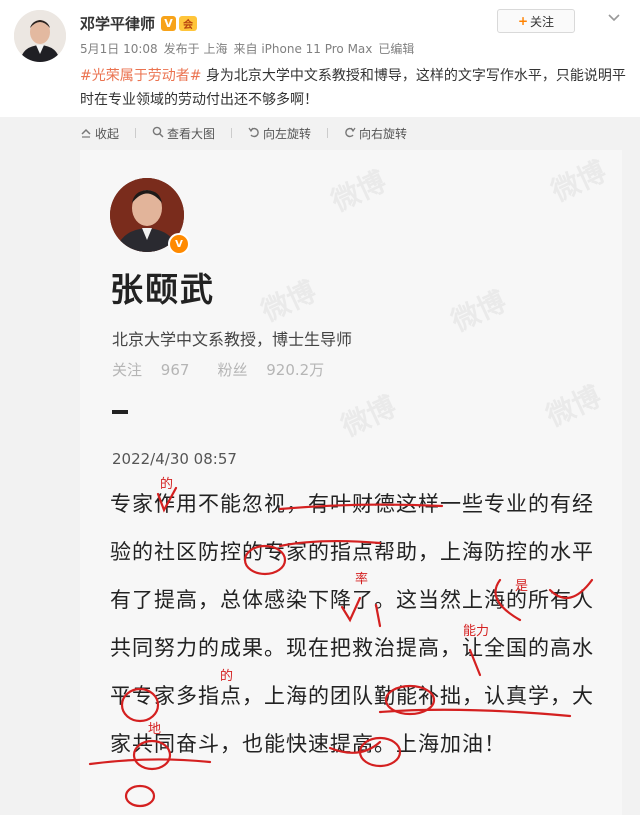 This screenshot has height=815, width=640. Describe the element at coordinates (119, 49) in the screenshot. I see `post-date: 5月1日 10:08` at that location.